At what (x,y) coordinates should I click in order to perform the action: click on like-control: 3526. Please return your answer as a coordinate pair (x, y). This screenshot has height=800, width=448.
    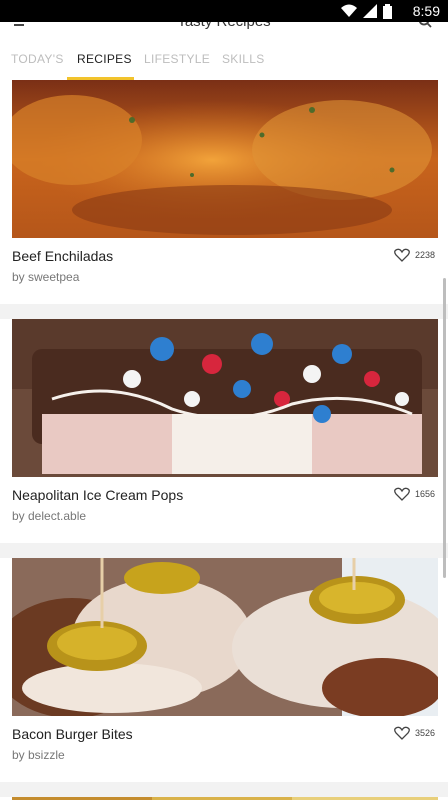
    Looking at the image, I should click on (414, 733).